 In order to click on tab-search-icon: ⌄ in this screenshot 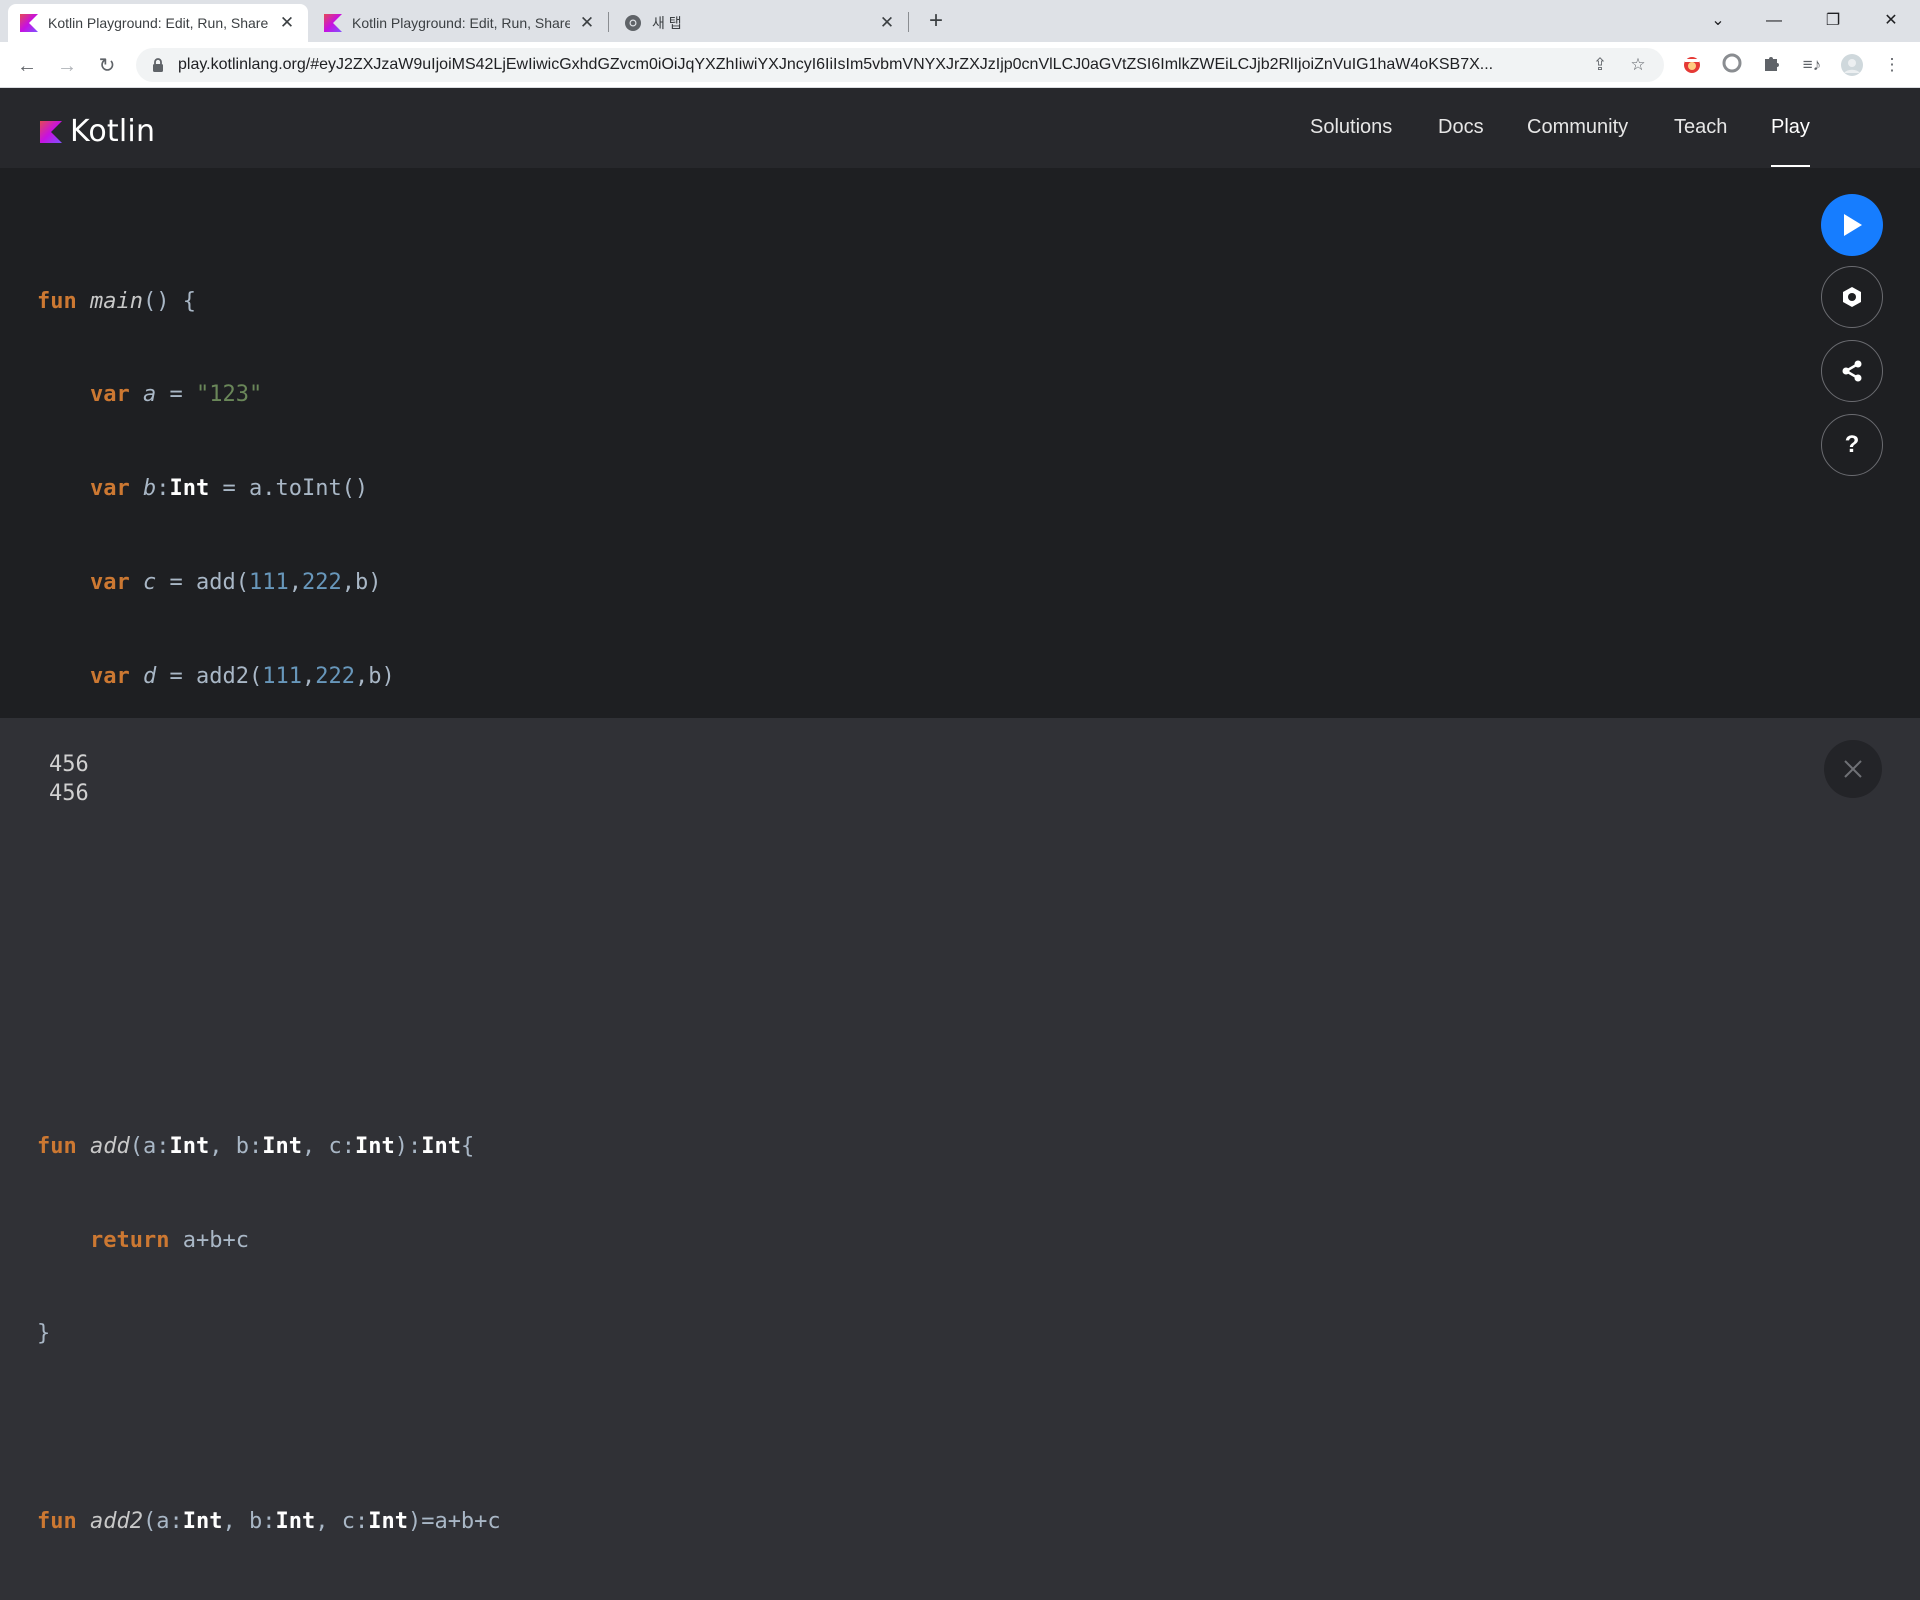, I will do `click(1718, 21)`.